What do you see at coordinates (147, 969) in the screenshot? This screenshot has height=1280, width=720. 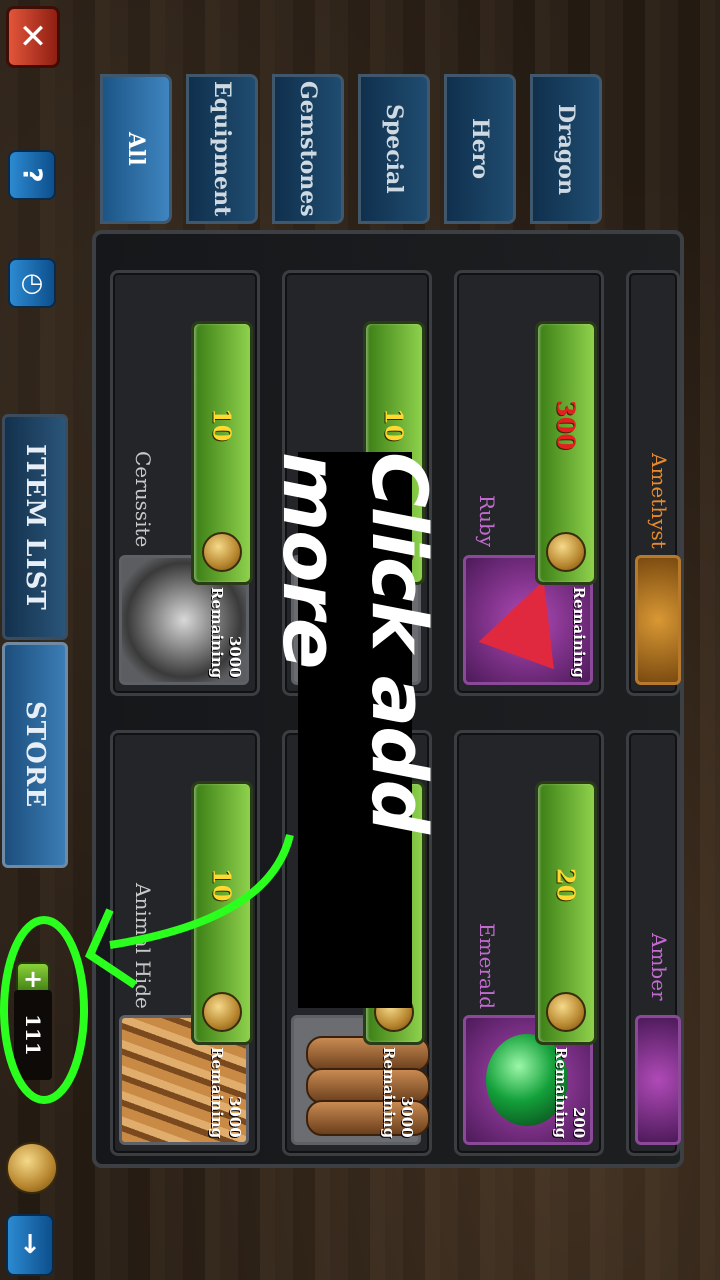 I see `annotation-drawing` at bounding box center [147, 969].